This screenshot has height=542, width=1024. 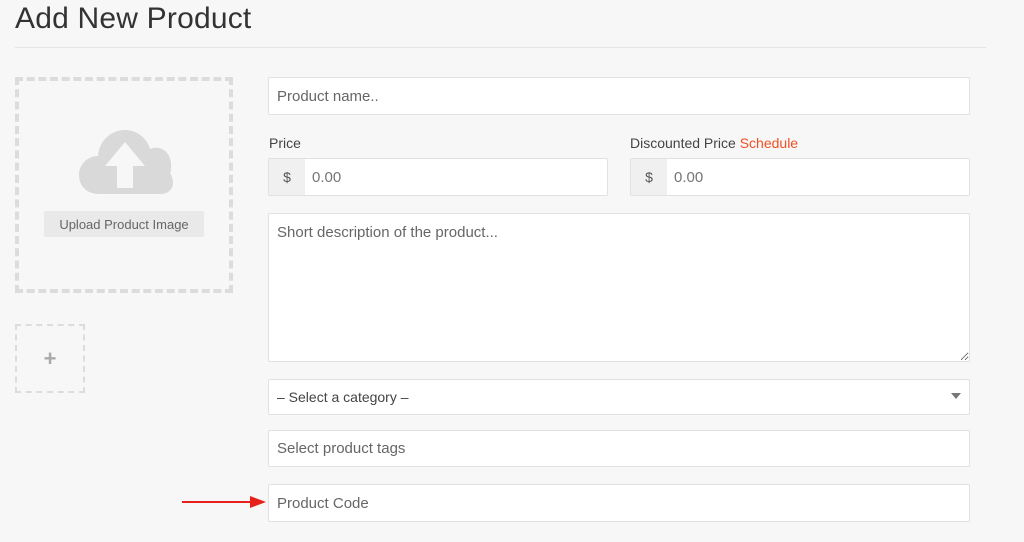 I want to click on price-currency-addon: $, so click(x=287, y=177).